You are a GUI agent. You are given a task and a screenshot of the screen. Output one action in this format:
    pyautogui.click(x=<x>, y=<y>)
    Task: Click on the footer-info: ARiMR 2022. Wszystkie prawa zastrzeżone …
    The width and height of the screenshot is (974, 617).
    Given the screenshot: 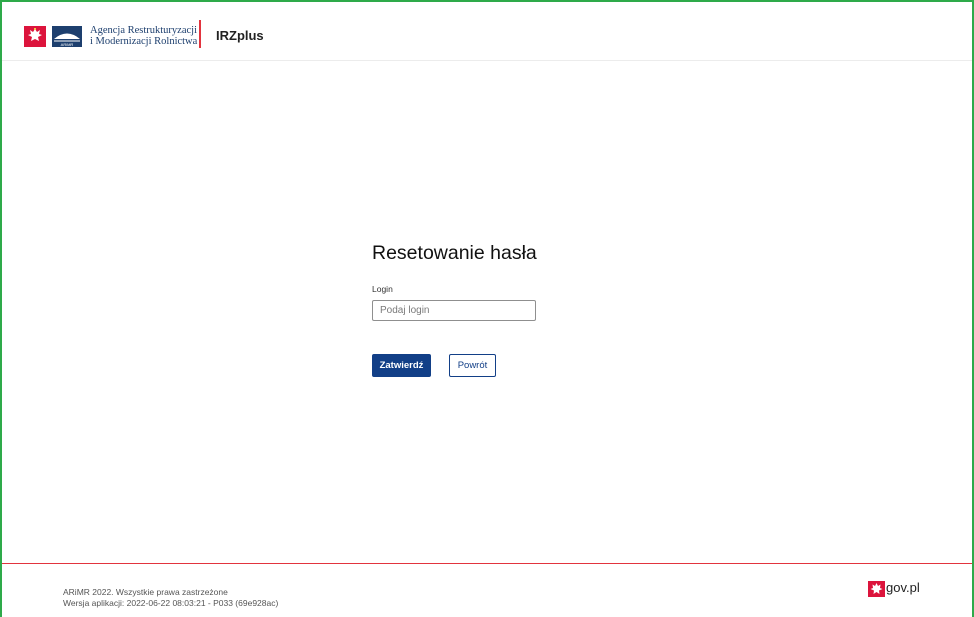 What is the action you would take?
    pyautogui.click(x=170, y=598)
    